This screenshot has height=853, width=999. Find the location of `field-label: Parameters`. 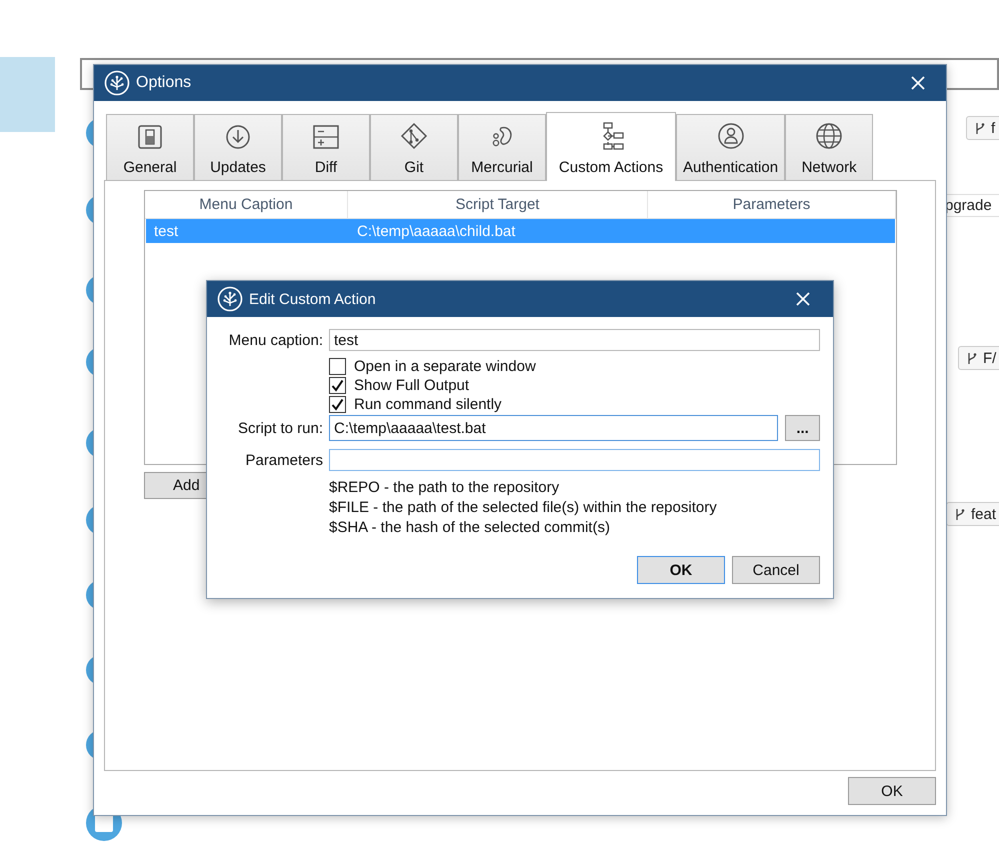

field-label: Parameters is located at coordinates (283, 460).